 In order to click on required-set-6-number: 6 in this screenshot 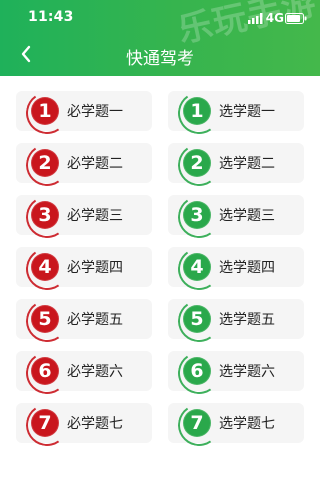, I will do `click(45, 371)`.